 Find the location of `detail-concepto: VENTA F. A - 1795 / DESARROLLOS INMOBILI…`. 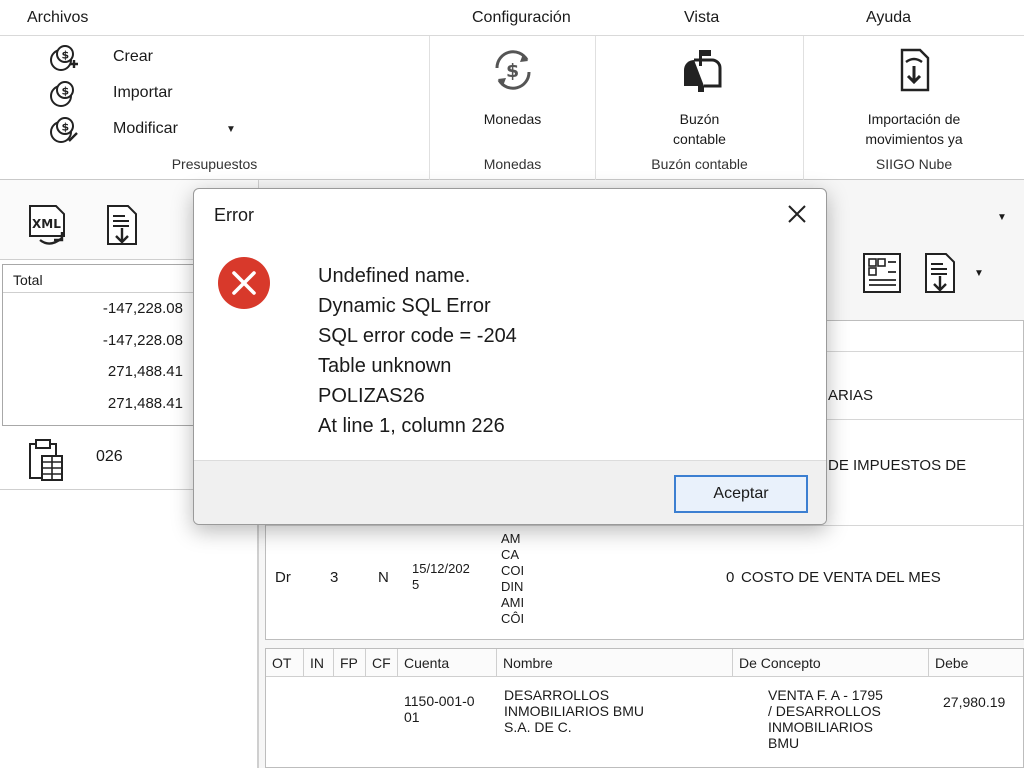

detail-concepto: VENTA F. A - 1795 / DESARROLLOS INMOBILI… is located at coordinates (825, 719).